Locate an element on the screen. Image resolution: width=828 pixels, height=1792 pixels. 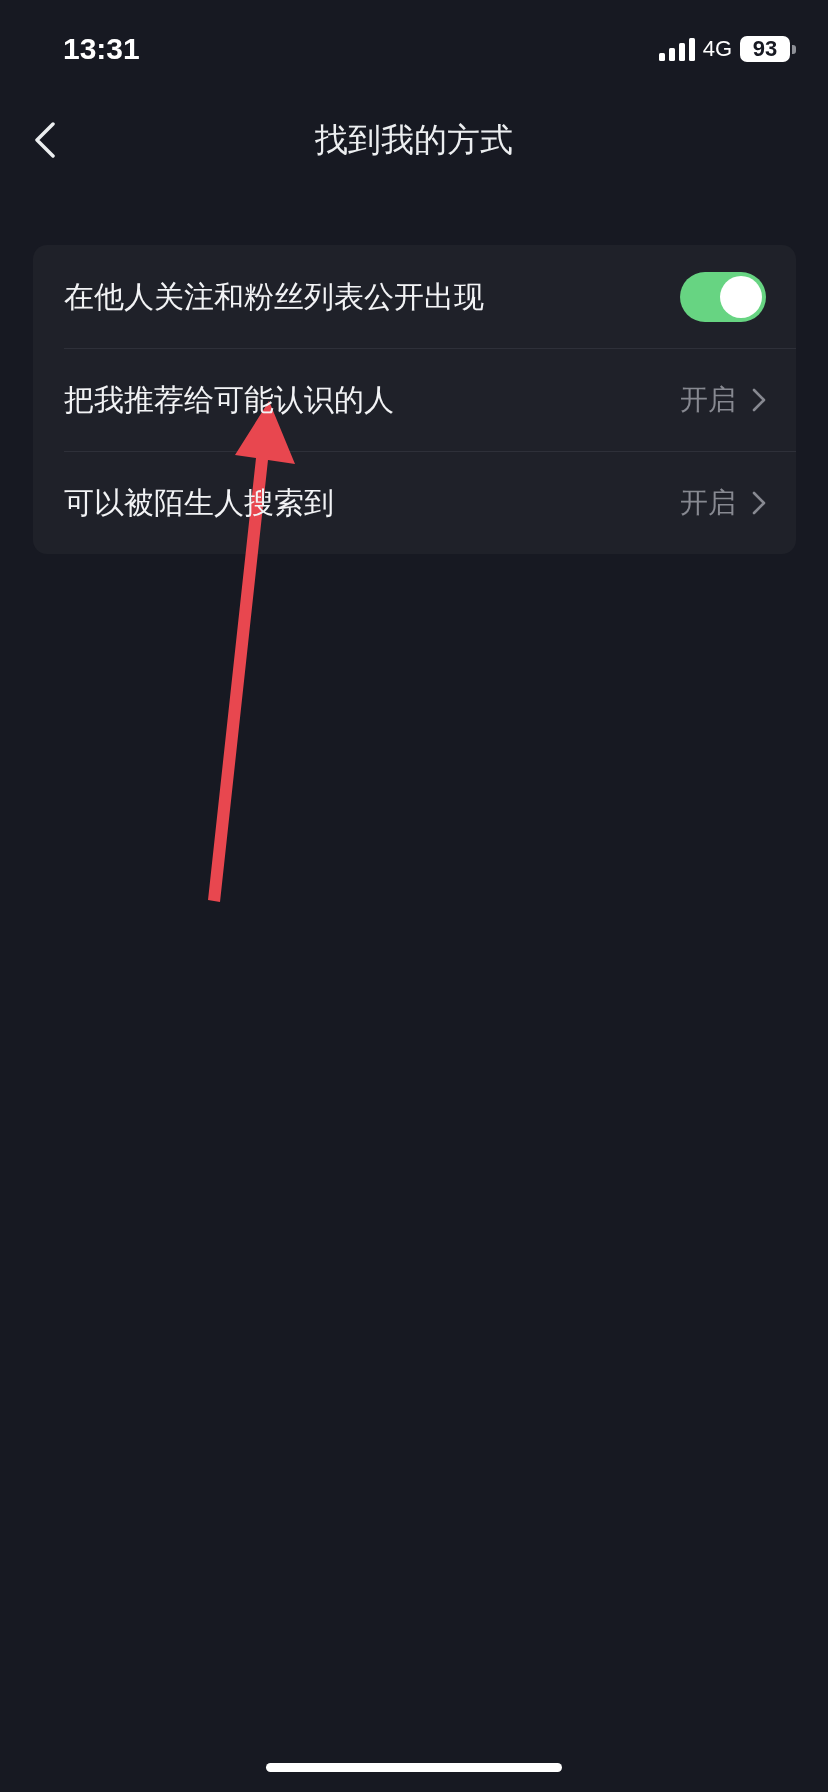
network-type: 4G is located at coordinates (717, 49).